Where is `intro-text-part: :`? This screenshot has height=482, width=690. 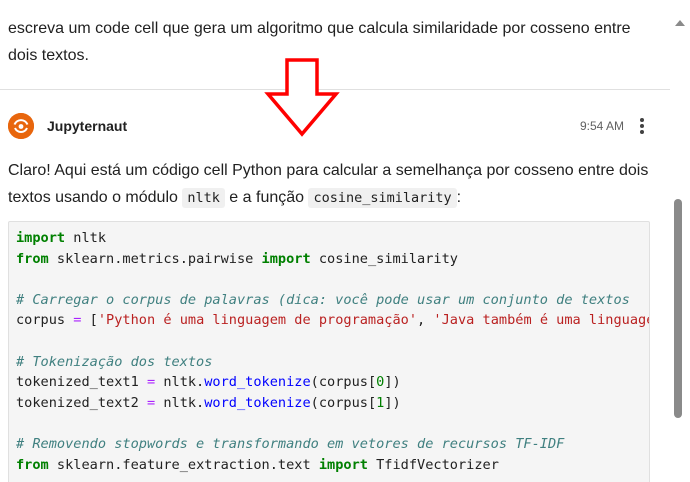
intro-text-part: : is located at coordinates (459, 197).